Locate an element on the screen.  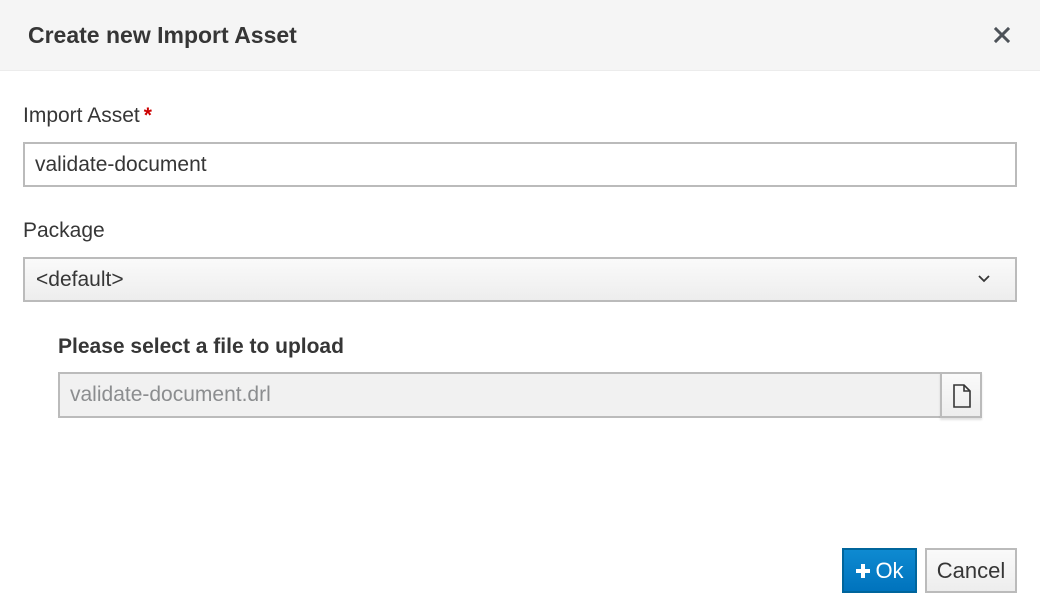
import-asset-input is located at coordinates (520, 164).